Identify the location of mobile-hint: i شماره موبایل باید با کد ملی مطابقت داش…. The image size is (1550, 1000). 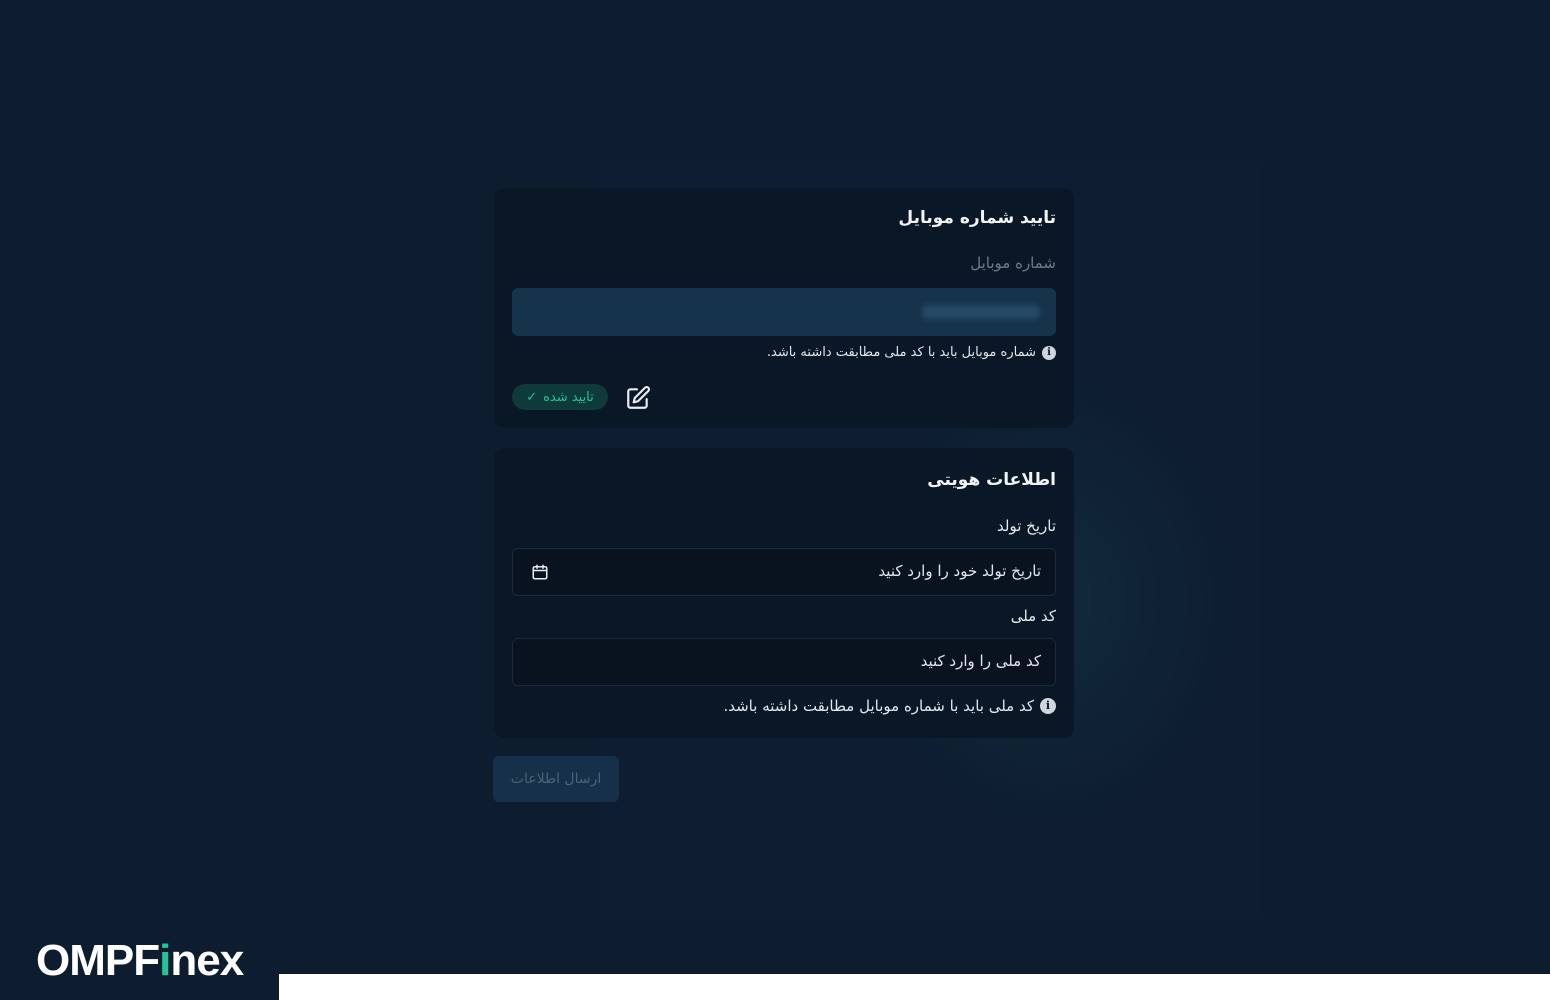
(911, 352).